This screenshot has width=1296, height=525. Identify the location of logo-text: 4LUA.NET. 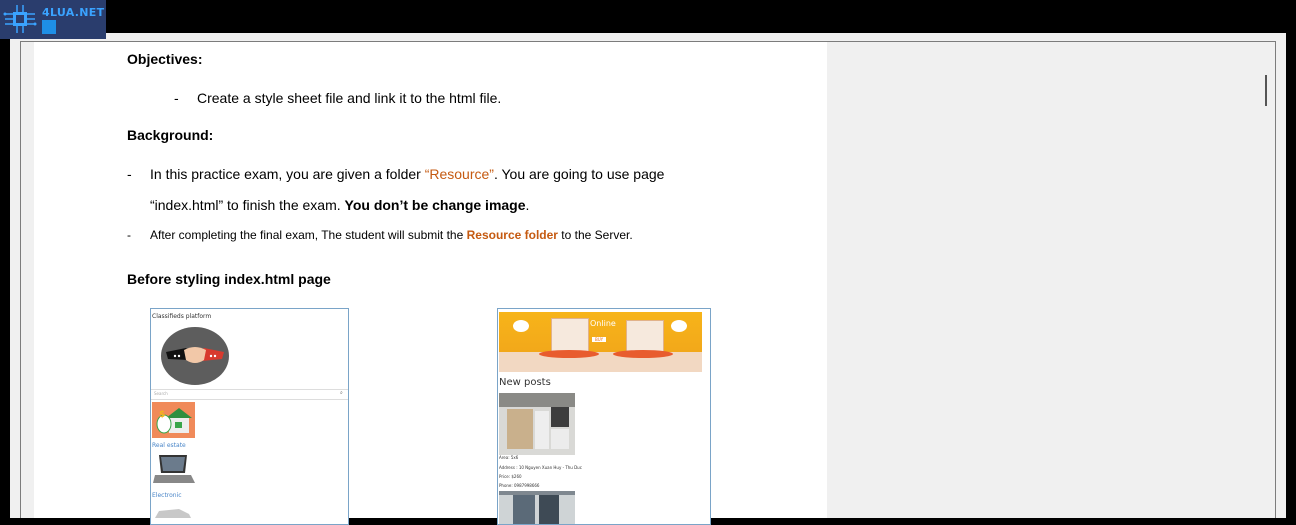
(73, 12).